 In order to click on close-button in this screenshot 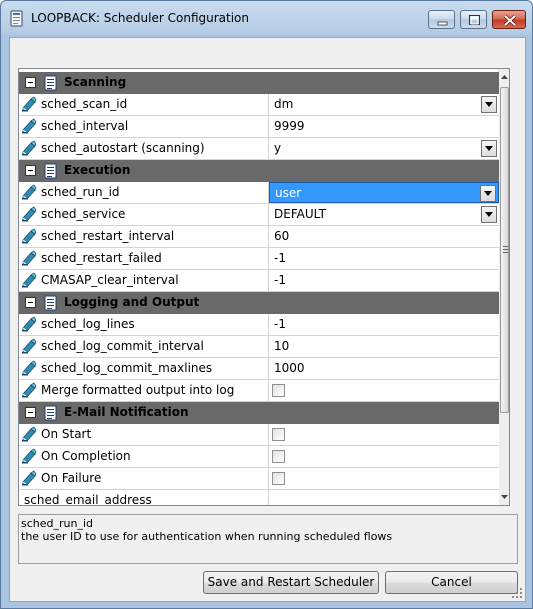, I will do `click(509, 19)`.